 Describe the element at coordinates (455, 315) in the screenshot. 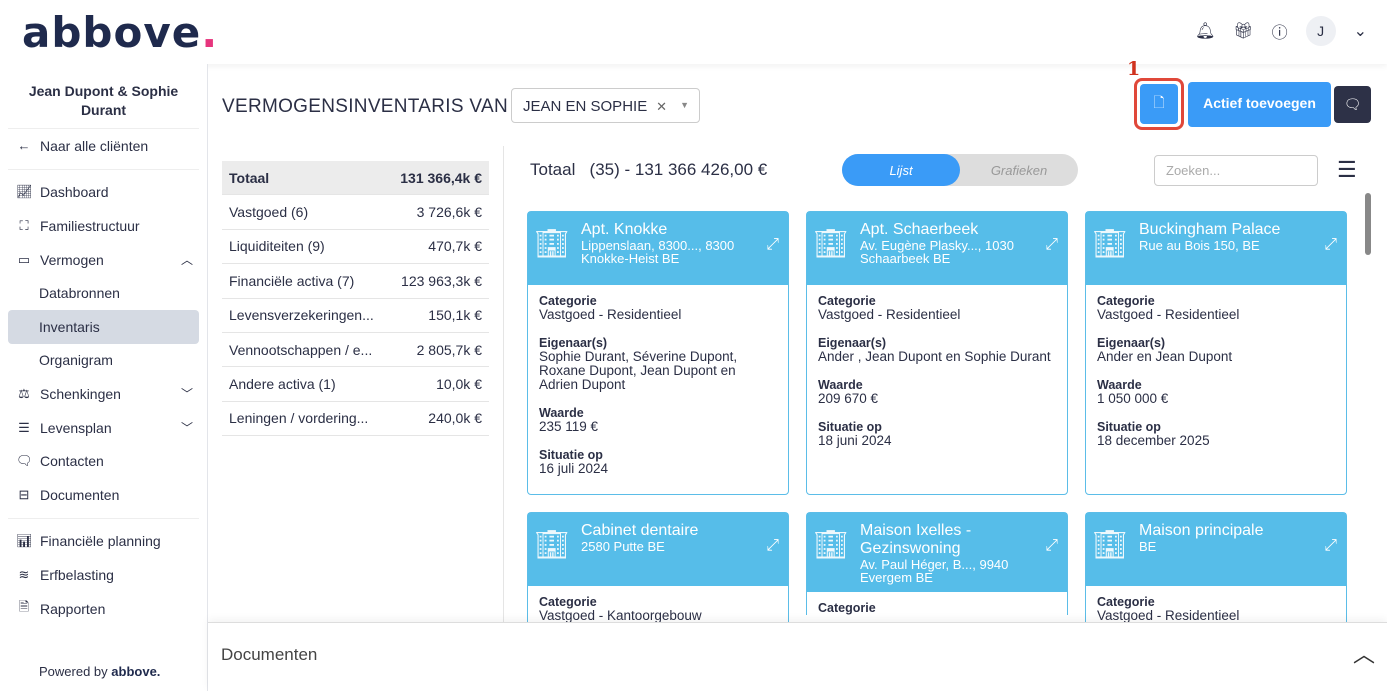

I see `summary-value: 150,1k €` at that location.